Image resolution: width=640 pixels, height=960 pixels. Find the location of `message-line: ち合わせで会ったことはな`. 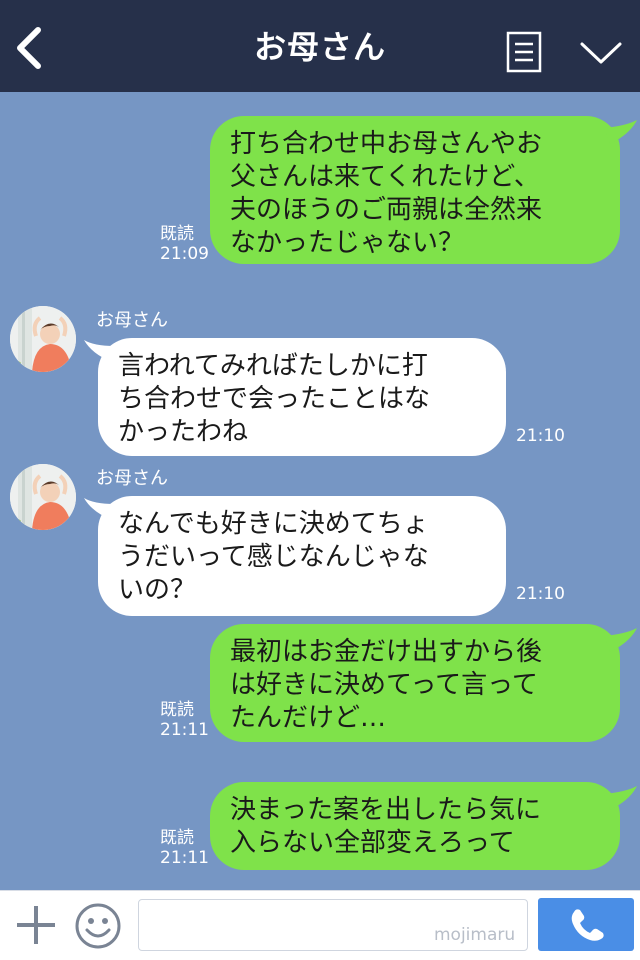

message-line: ち合わせで会ったことはな is located at coordinates (274, 399).